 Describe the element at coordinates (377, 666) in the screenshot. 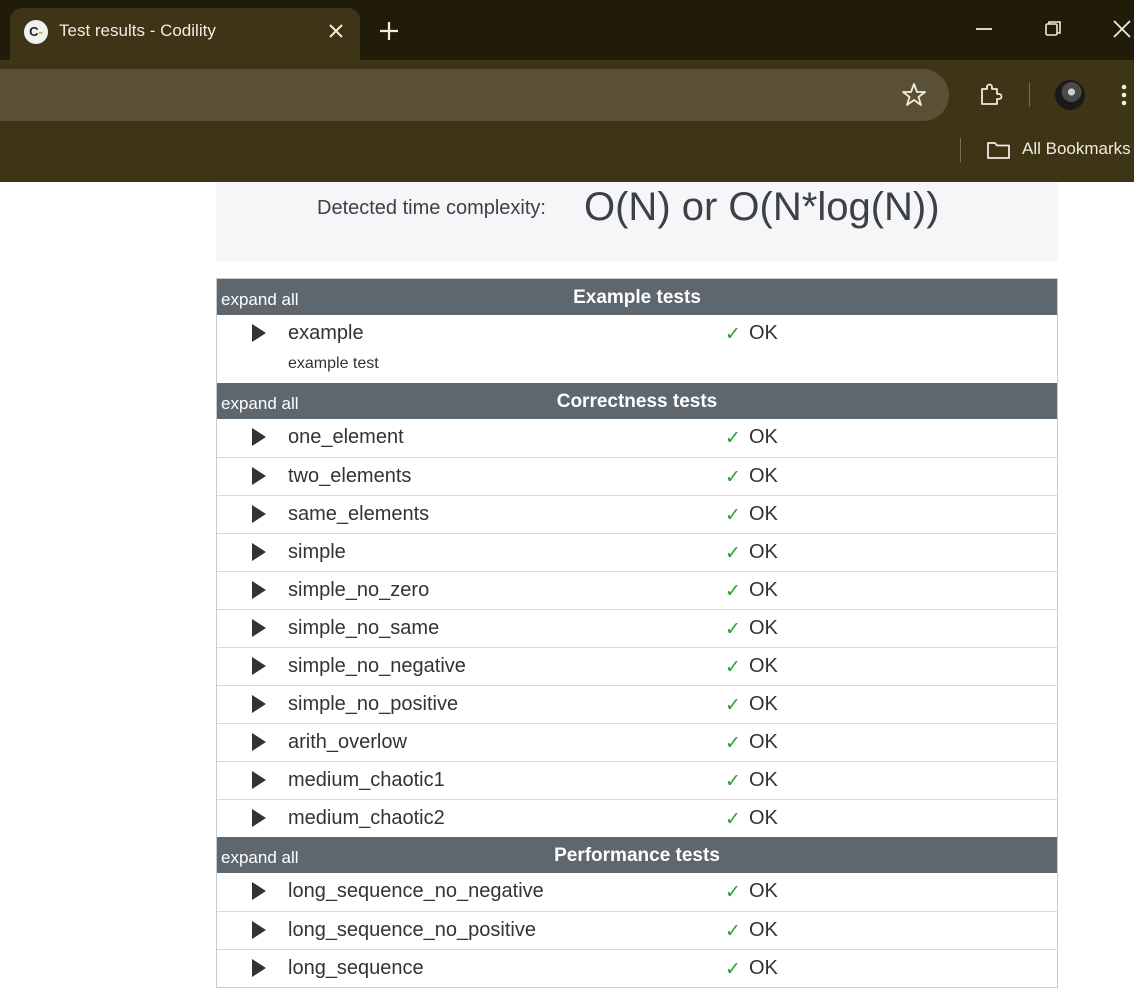

I see `test-name: simple_no_negative` at that location.